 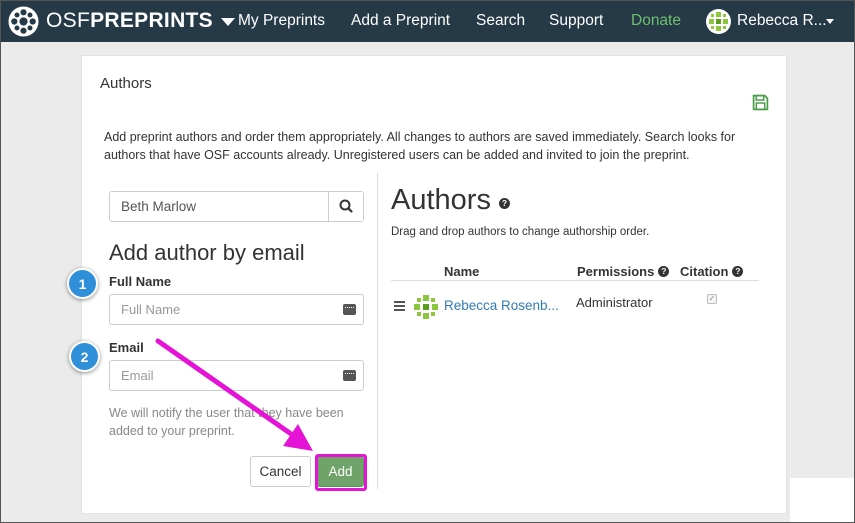 I want to click on brand-text: OSFPREPRINTS, so click(x=129, y=21).